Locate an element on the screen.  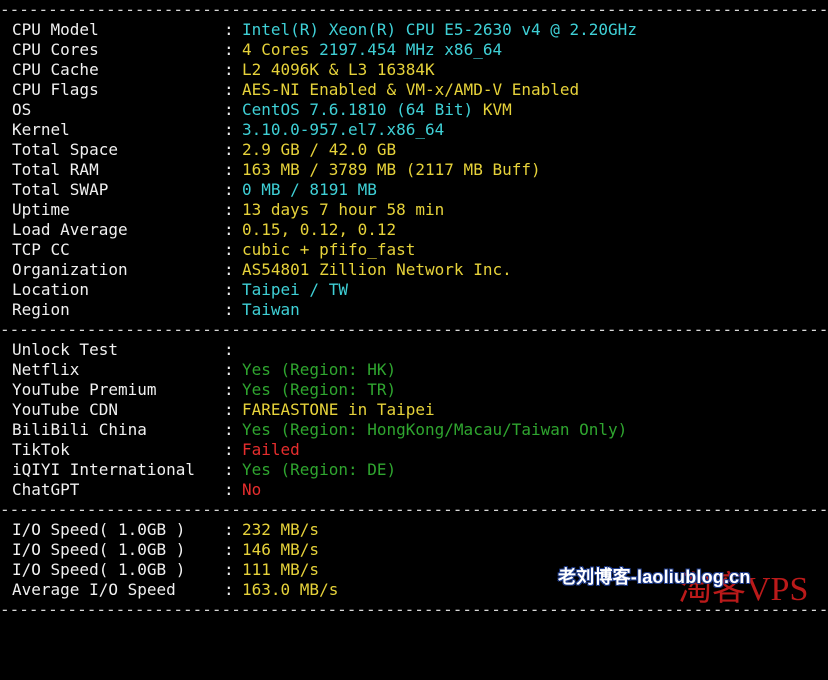
unlock-key: TikTok is located at coordinates (41, 449).